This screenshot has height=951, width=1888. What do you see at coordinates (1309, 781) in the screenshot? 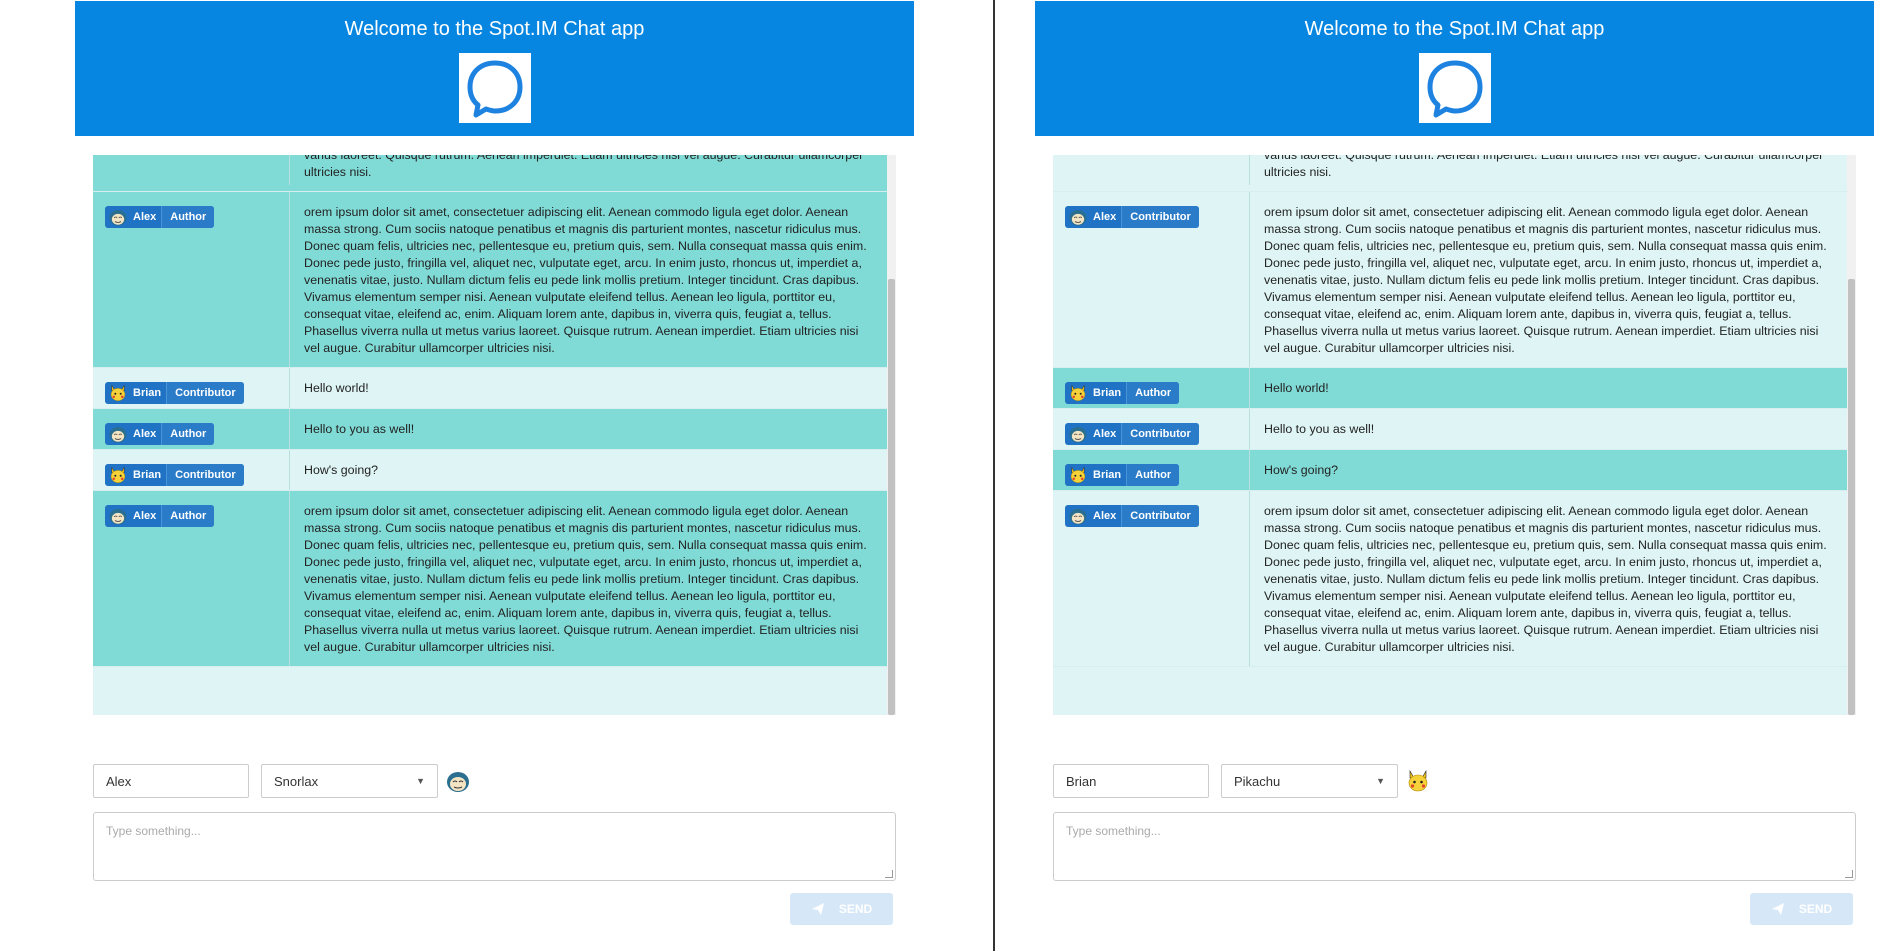
I see `avatar-select: Pikachu ▼` at bounding box center [1309, 781].